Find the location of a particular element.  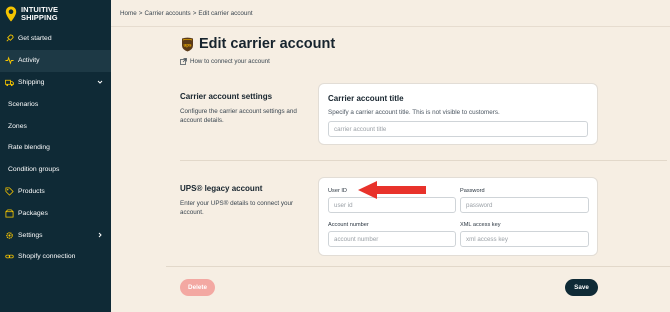

ups-section-title: UPS® legacy account is located at coordinates (221, 188).